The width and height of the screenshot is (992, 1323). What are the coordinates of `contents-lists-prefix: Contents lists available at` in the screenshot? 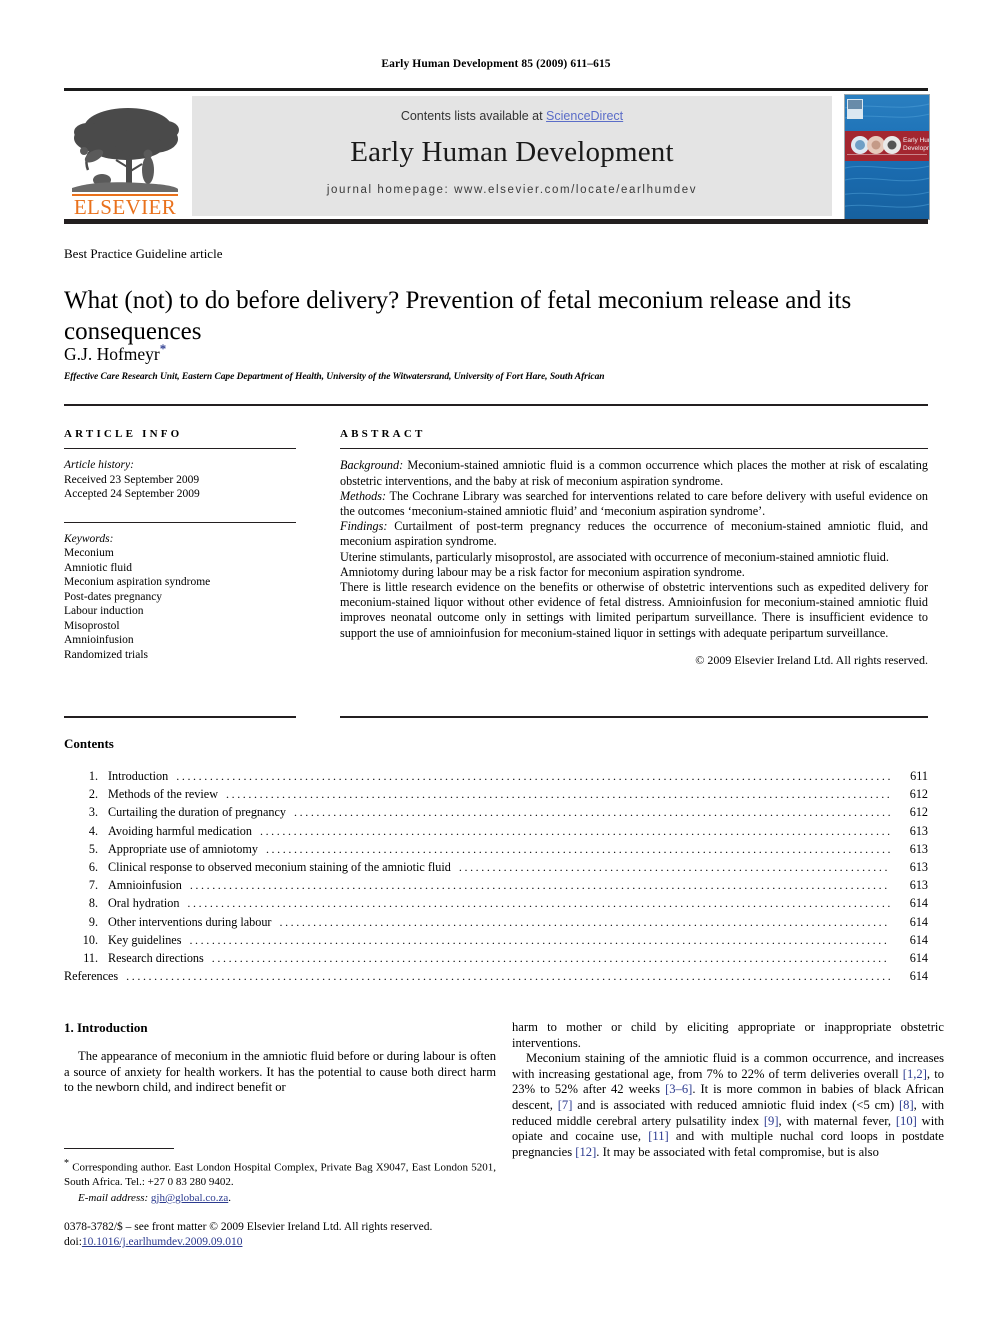 It's located at (473, 116).